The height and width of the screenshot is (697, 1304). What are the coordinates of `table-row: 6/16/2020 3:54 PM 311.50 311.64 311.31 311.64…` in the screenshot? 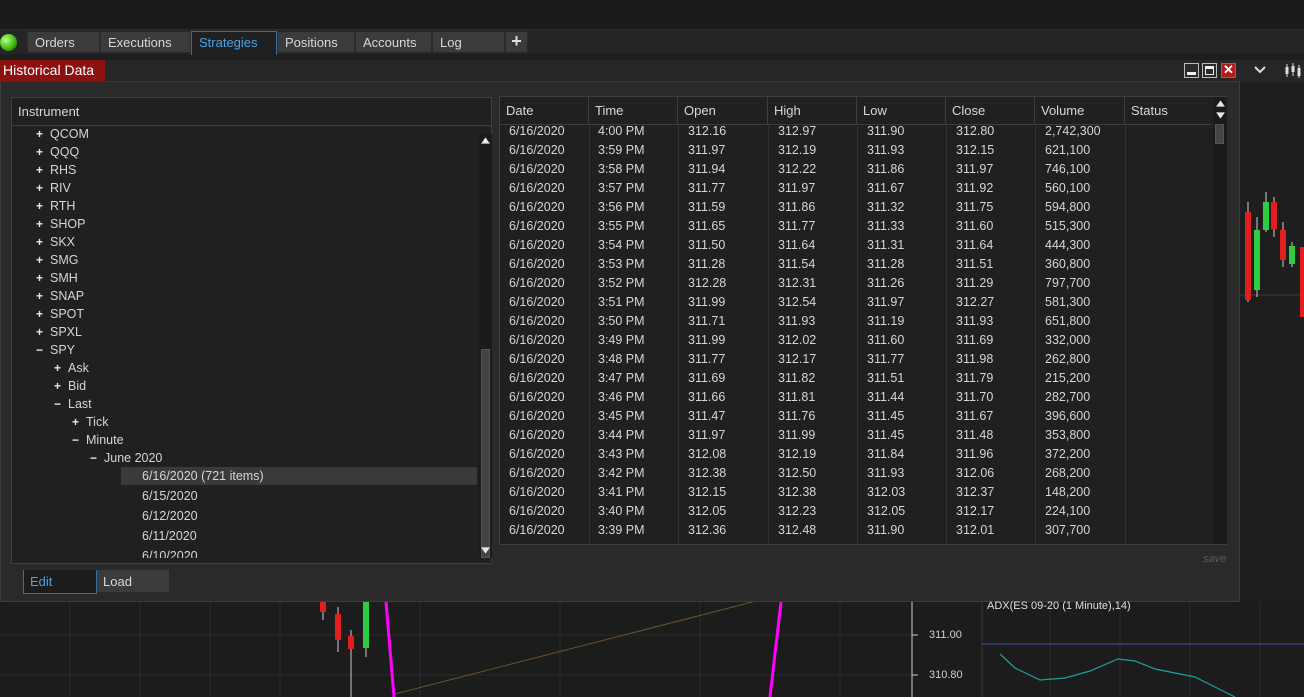 It's located at (856, 245).